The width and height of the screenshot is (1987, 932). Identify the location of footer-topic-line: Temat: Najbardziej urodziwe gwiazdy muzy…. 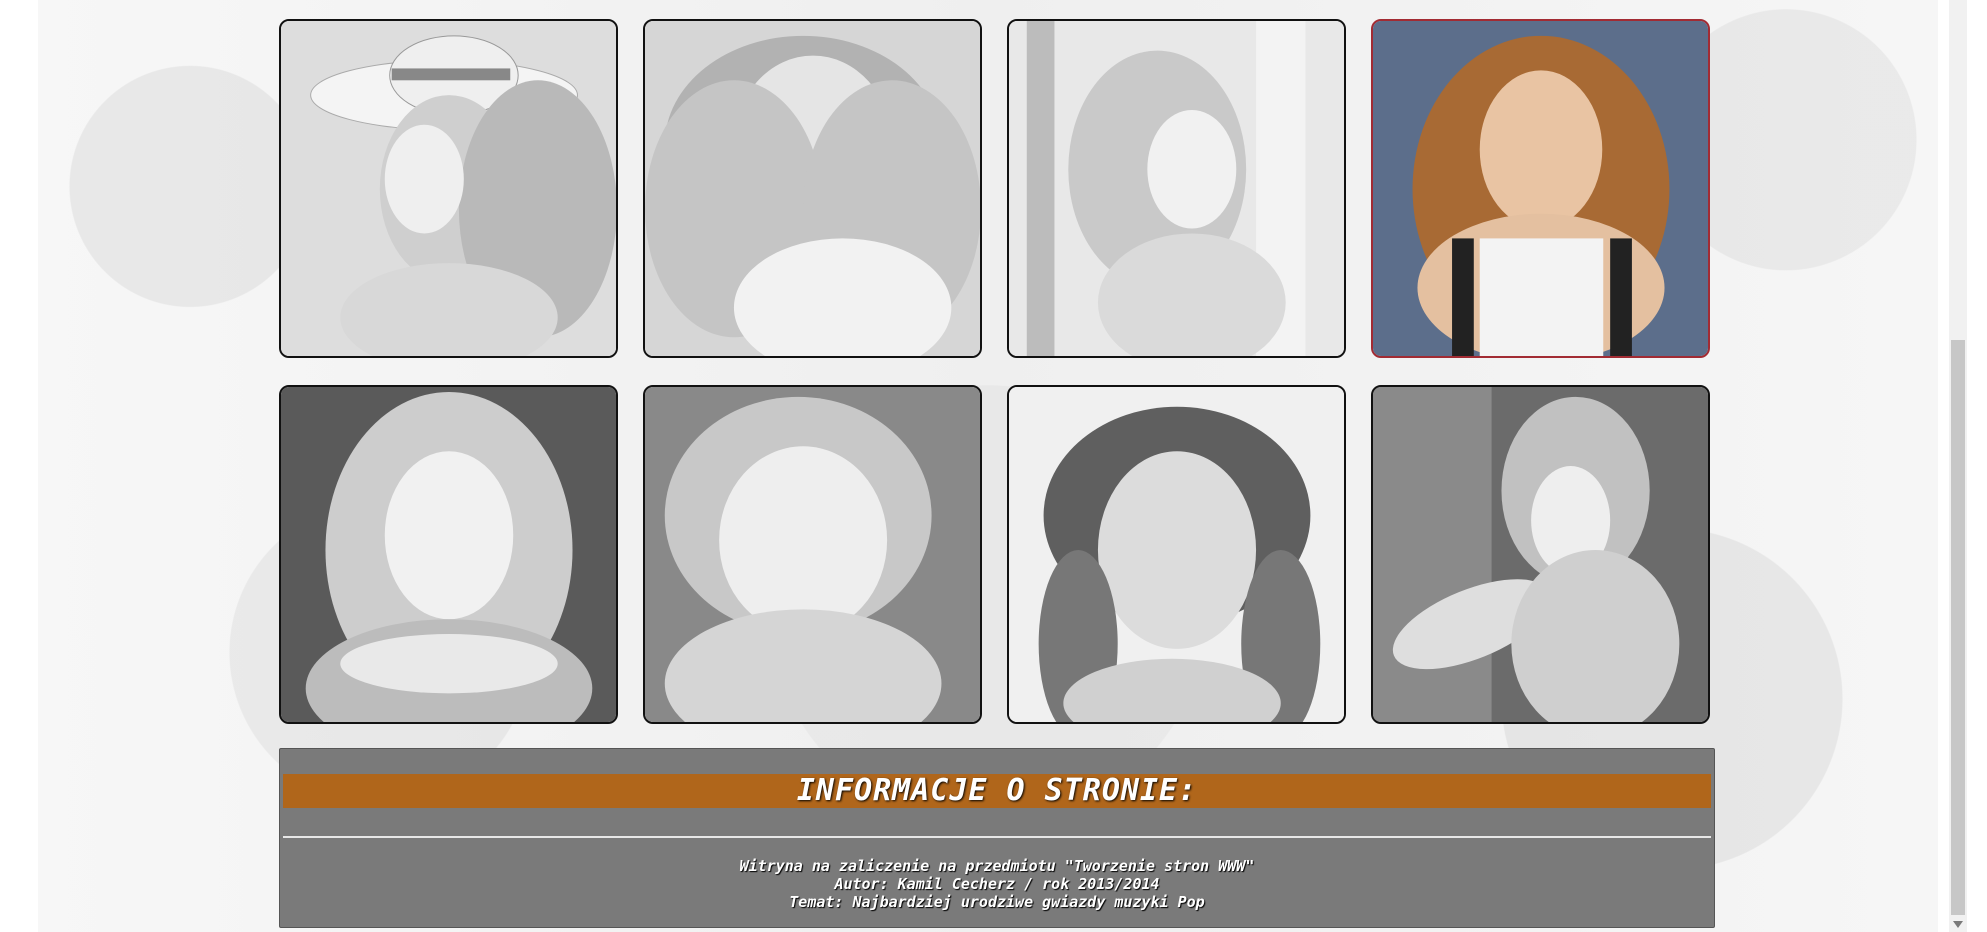
(997, 902).